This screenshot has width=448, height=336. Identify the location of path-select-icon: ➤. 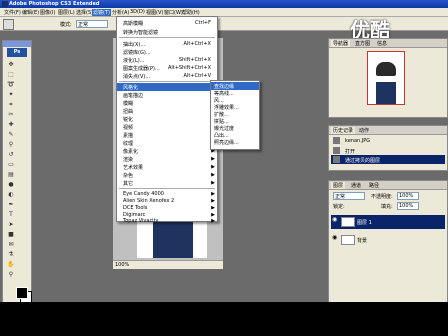
(11, 225).